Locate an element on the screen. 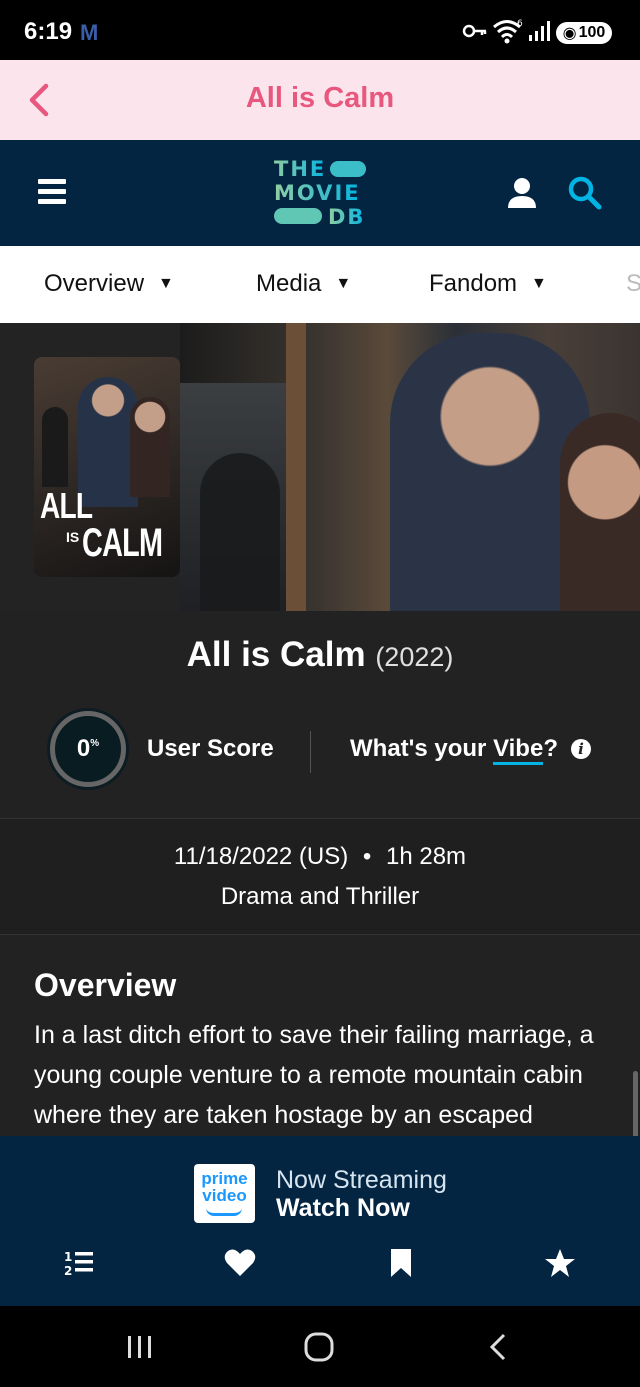 The height and width of the screenshot is (1387, 640). prime-video-logo: prime video is located at coordinates (224, 1193).